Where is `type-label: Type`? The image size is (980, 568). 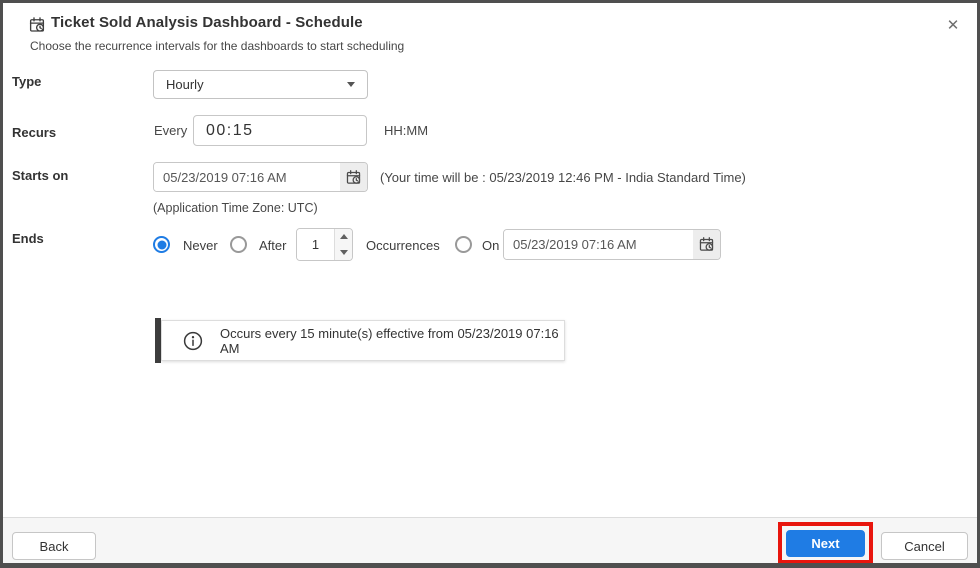
type-label: Type is located at coordinates (27, 81).